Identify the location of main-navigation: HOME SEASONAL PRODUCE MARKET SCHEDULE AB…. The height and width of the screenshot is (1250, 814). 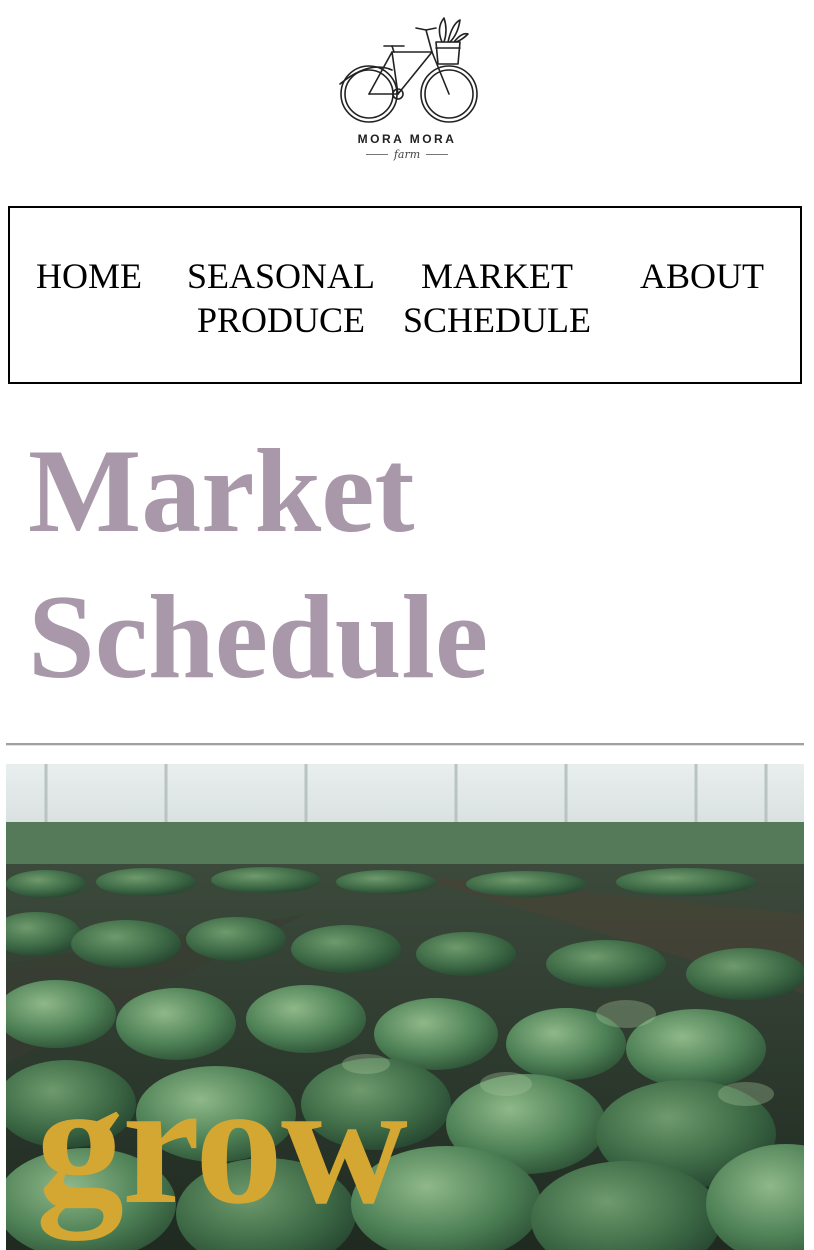
(405, 295).